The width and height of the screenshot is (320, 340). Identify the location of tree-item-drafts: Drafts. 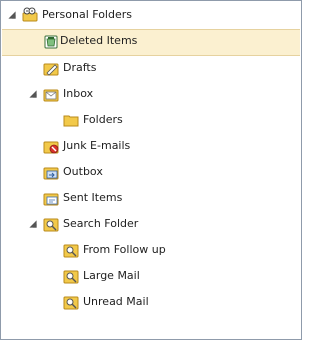
(151, 68).